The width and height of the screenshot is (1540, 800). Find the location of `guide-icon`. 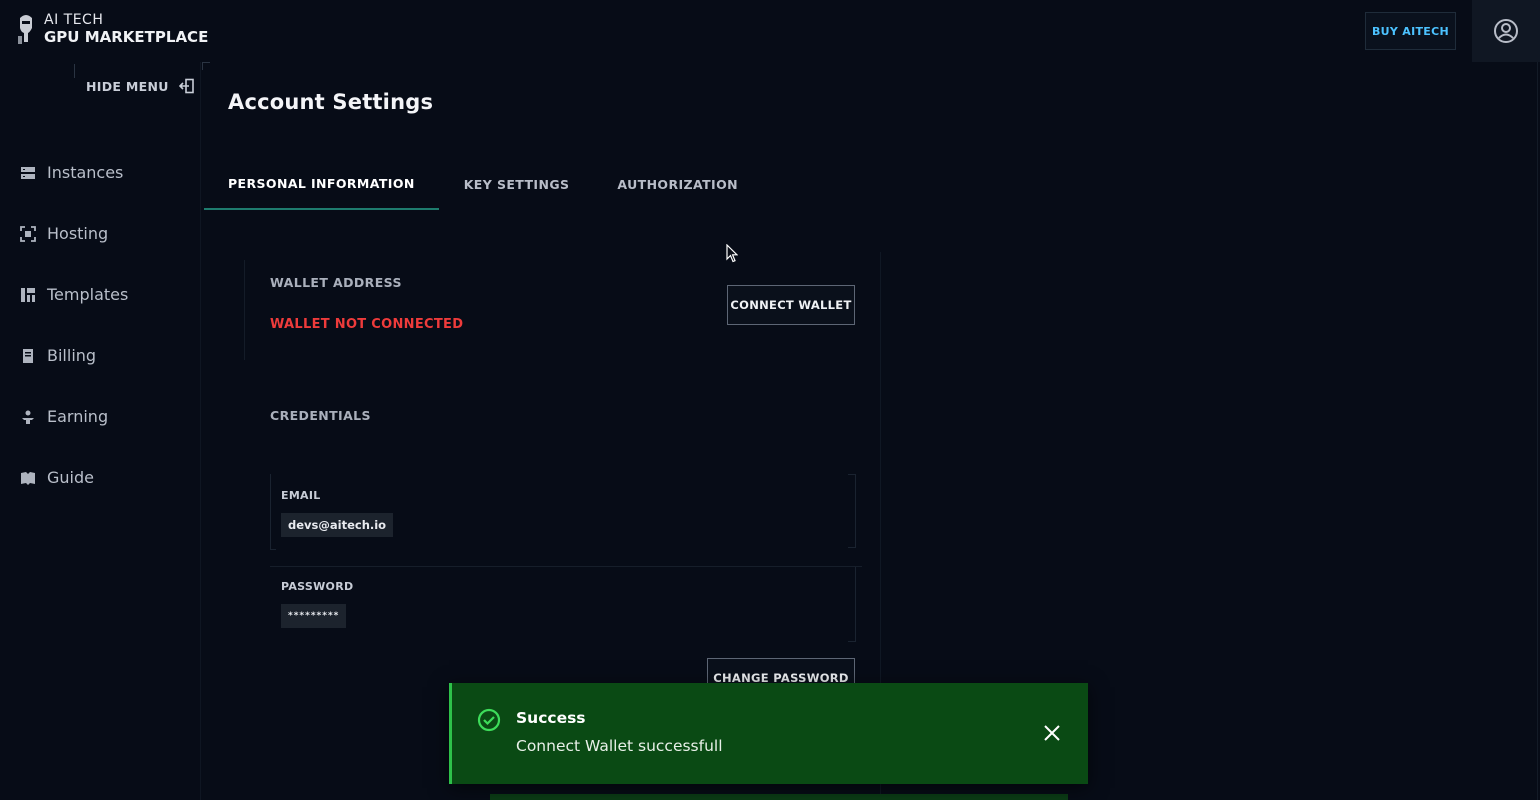

guide-icon is located at coordinates (28, 478).